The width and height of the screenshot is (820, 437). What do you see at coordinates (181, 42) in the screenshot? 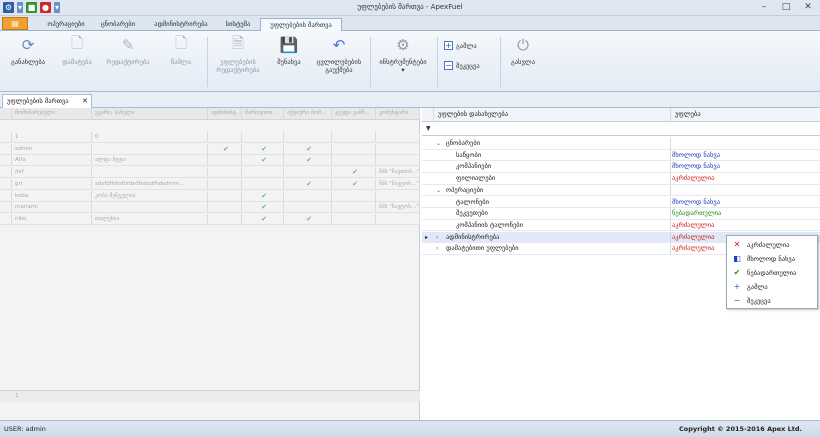
I see `delete-document-icon: 🗋` at bounding box center [181, 42].